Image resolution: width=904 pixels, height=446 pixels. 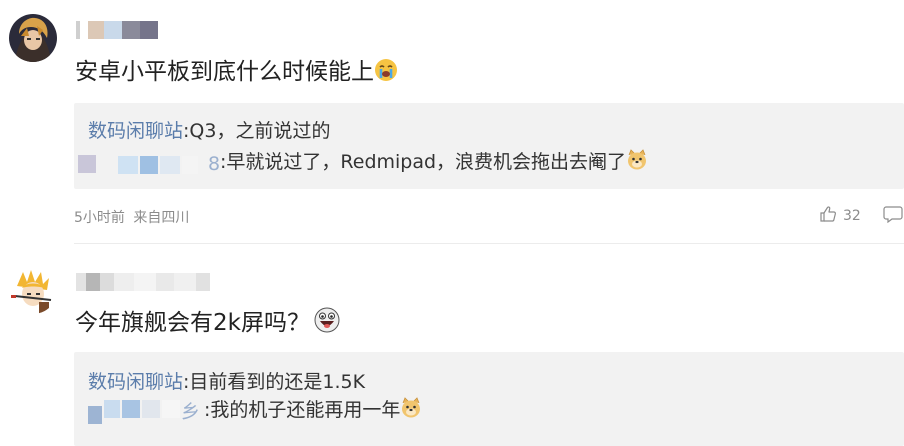 I want to click on reply-text: :早就说过了，Redmipad，浪费机会拖出去阉了, so click(x=423, y=162).